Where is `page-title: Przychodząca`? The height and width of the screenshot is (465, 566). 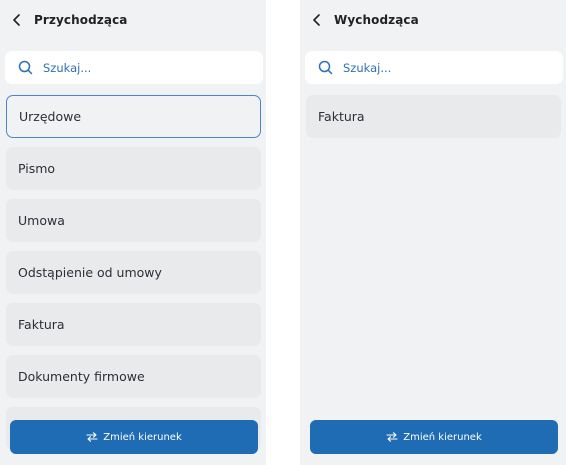 page-title: Przychodząca is located at coordinates (81, 20).